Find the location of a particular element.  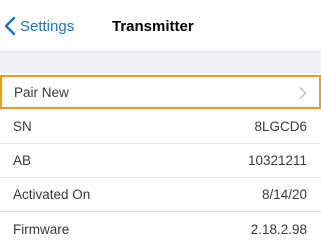

activated-on-label: Activated On is located at coordinates (52, 194).